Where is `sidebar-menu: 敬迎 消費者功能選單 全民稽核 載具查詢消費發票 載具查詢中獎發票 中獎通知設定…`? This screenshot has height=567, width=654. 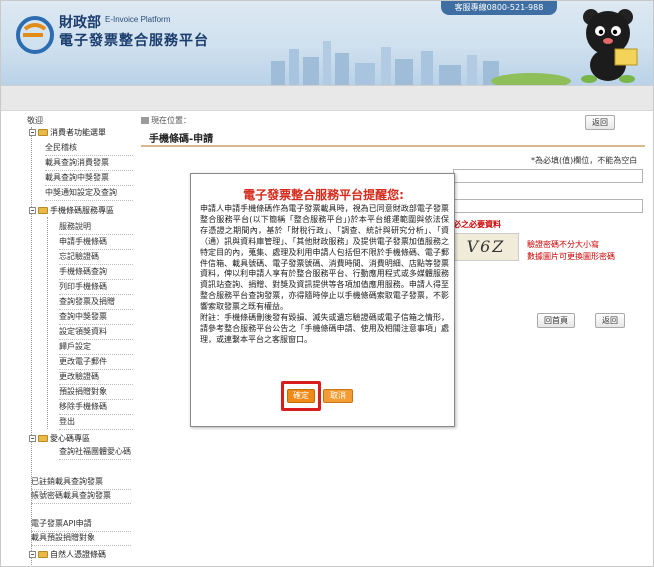 sidebar-menu: 敬迎 消費者功能選單 全民稽核 載具查詢消費發票 載具查詢中獎發票 中獎通知設定… is located at coordinates (82, 339).